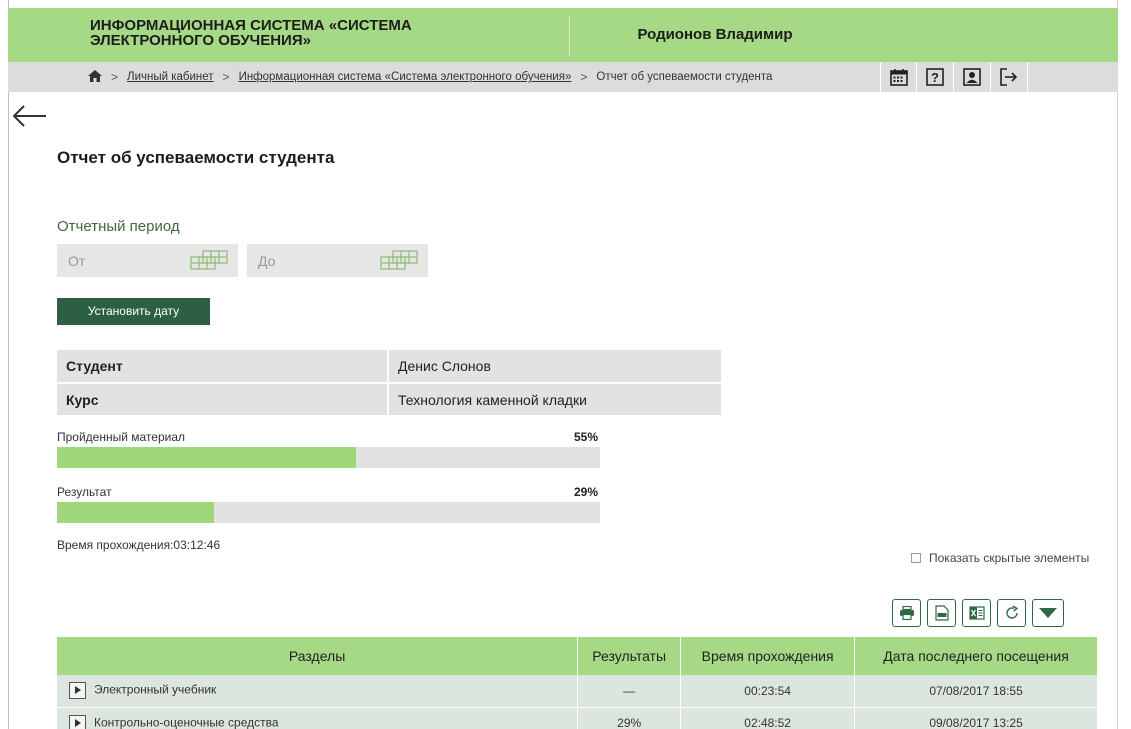  What do you see at coordinates (318, 656) in the screenshot?
I see `column-header-sections: Разделы` at bounding box center [318, 656].